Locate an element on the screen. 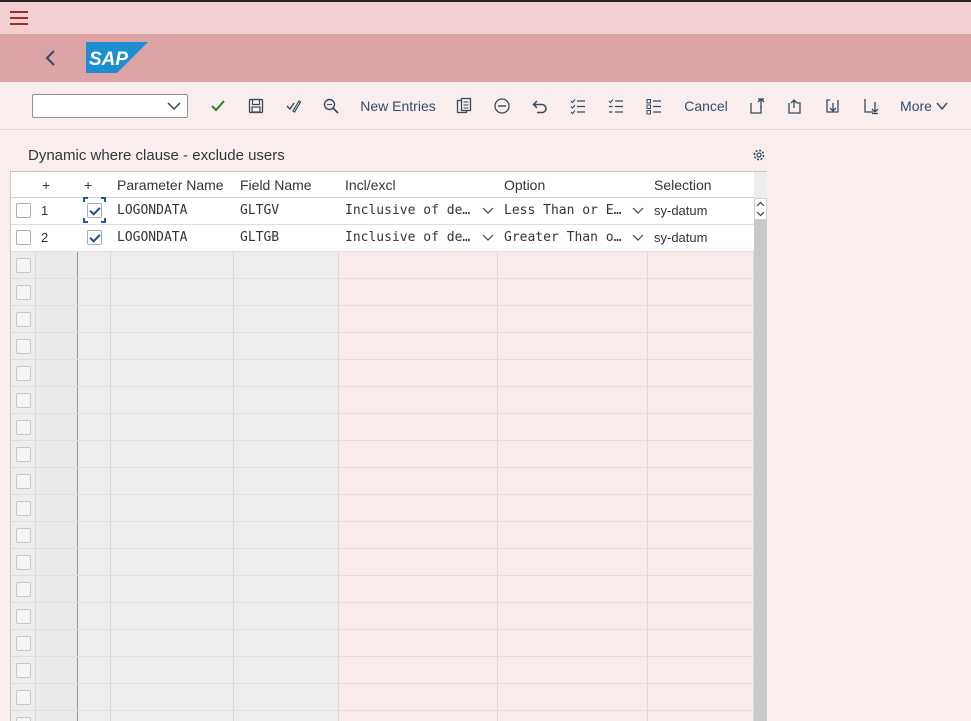 Image resolution: width=971 pixels, height=721 pixels. back-button is located at coordinates (51, 58).